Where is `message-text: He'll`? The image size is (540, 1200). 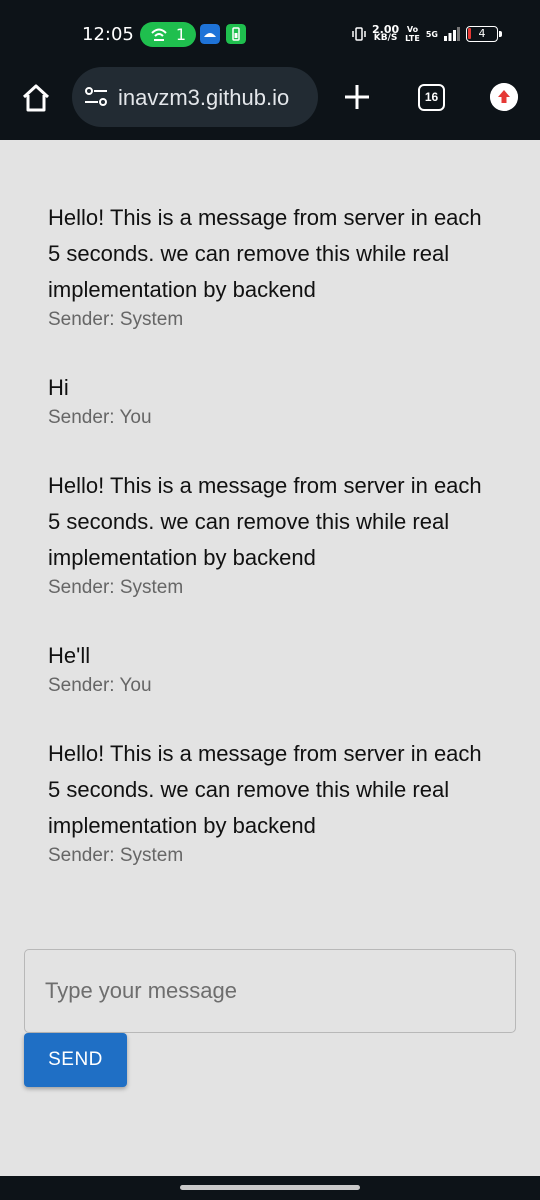
message-text: He'll is located at coordinates (69, 655).